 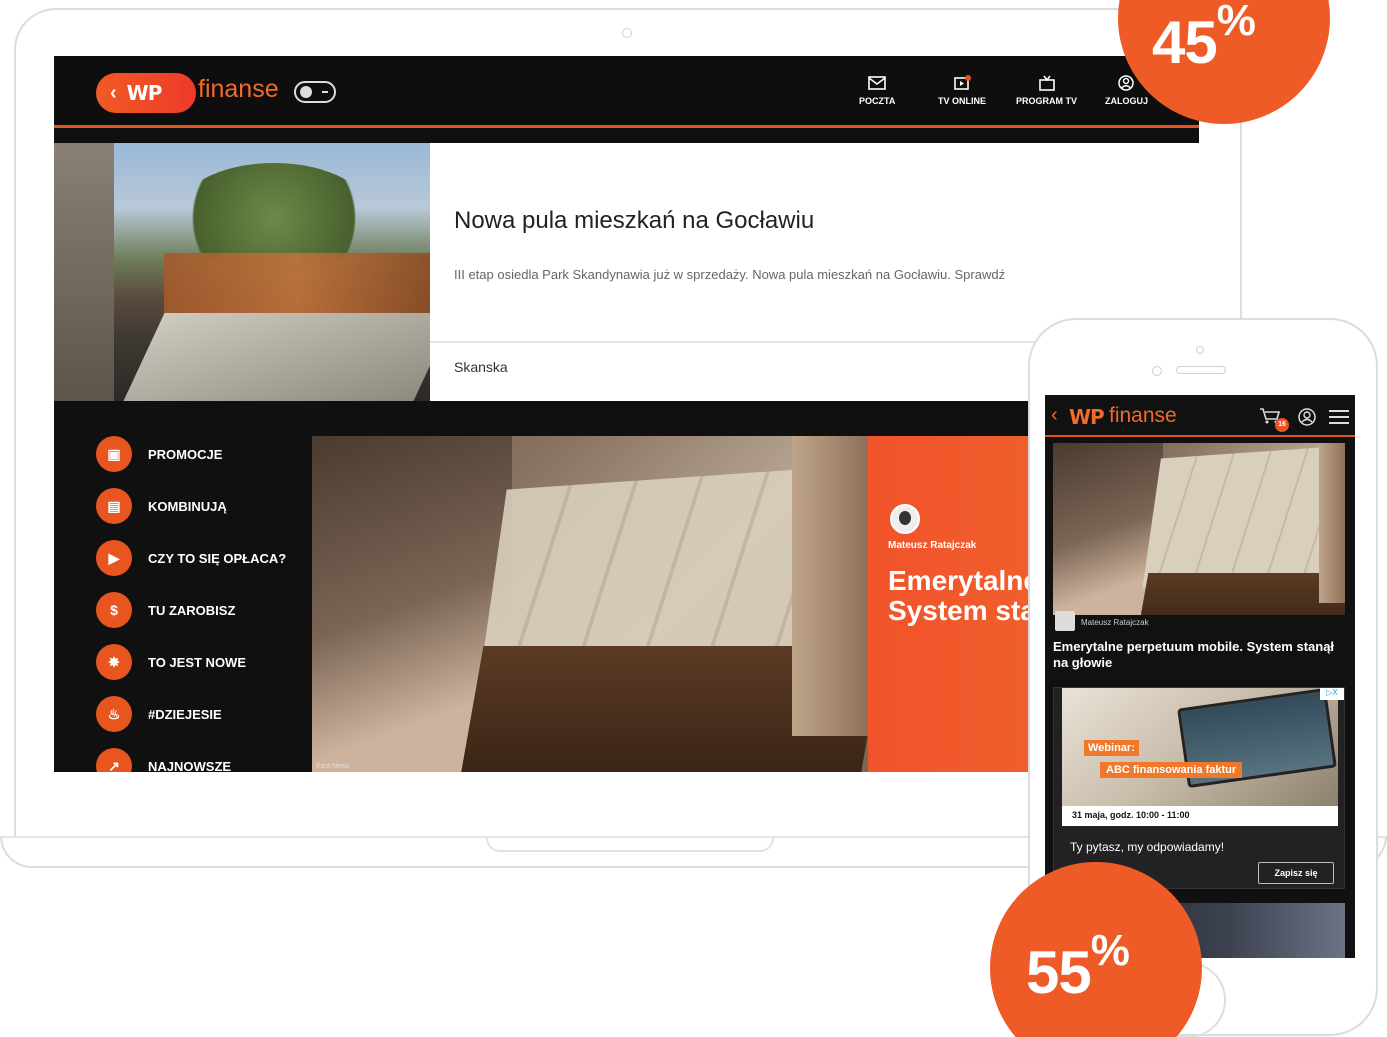 What do you see at coordinates (1282, 425) in the screenshot?
I see `cart-badge: 16` at bounding box center [1282, 425].